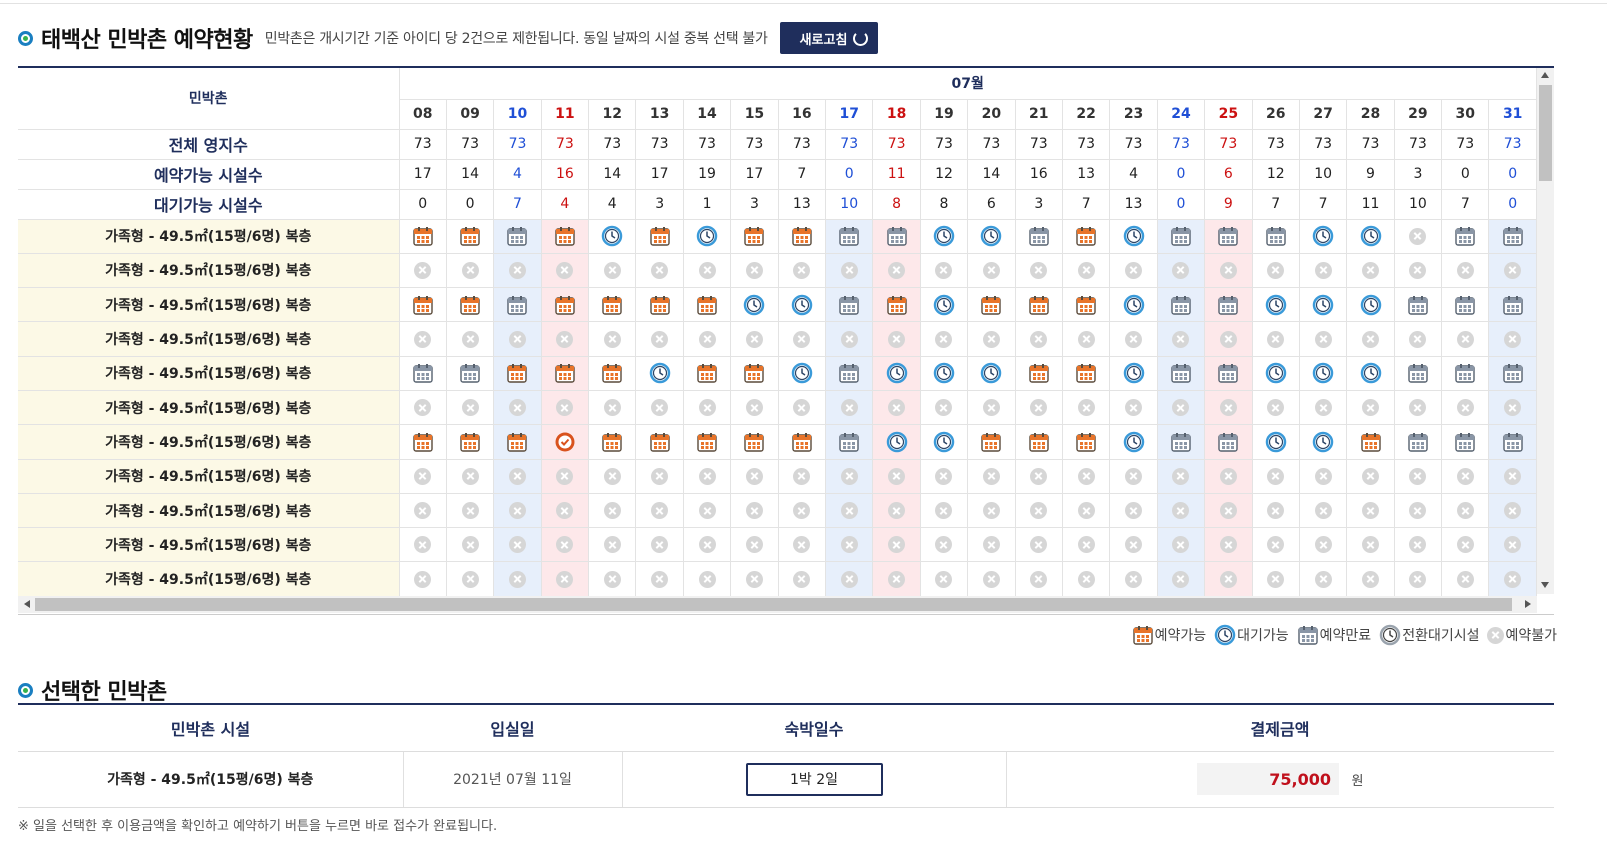 The width and height of the screenshot is (1607, 844). I want to click on scroll-down-icon, so click(1545, 585).